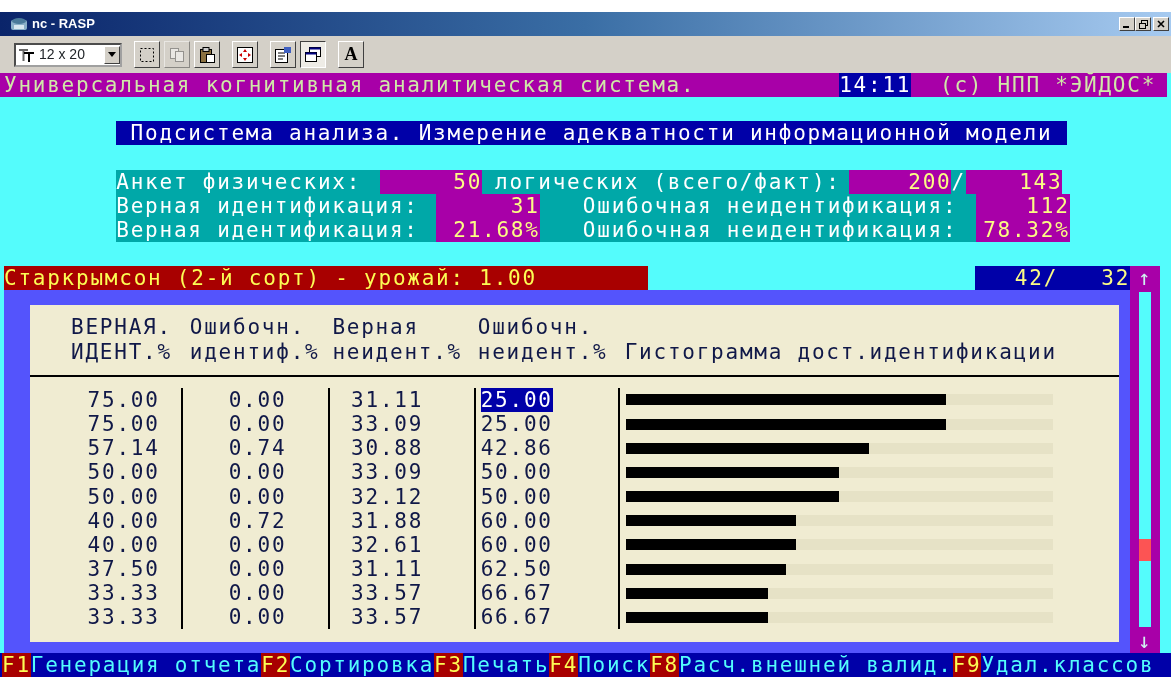 The height and width of the screenshot is (677, 1171). What do you see at coordinates (177, 54) in the screenshot?
I see `pages-icon` at bounding box center [177, 54].